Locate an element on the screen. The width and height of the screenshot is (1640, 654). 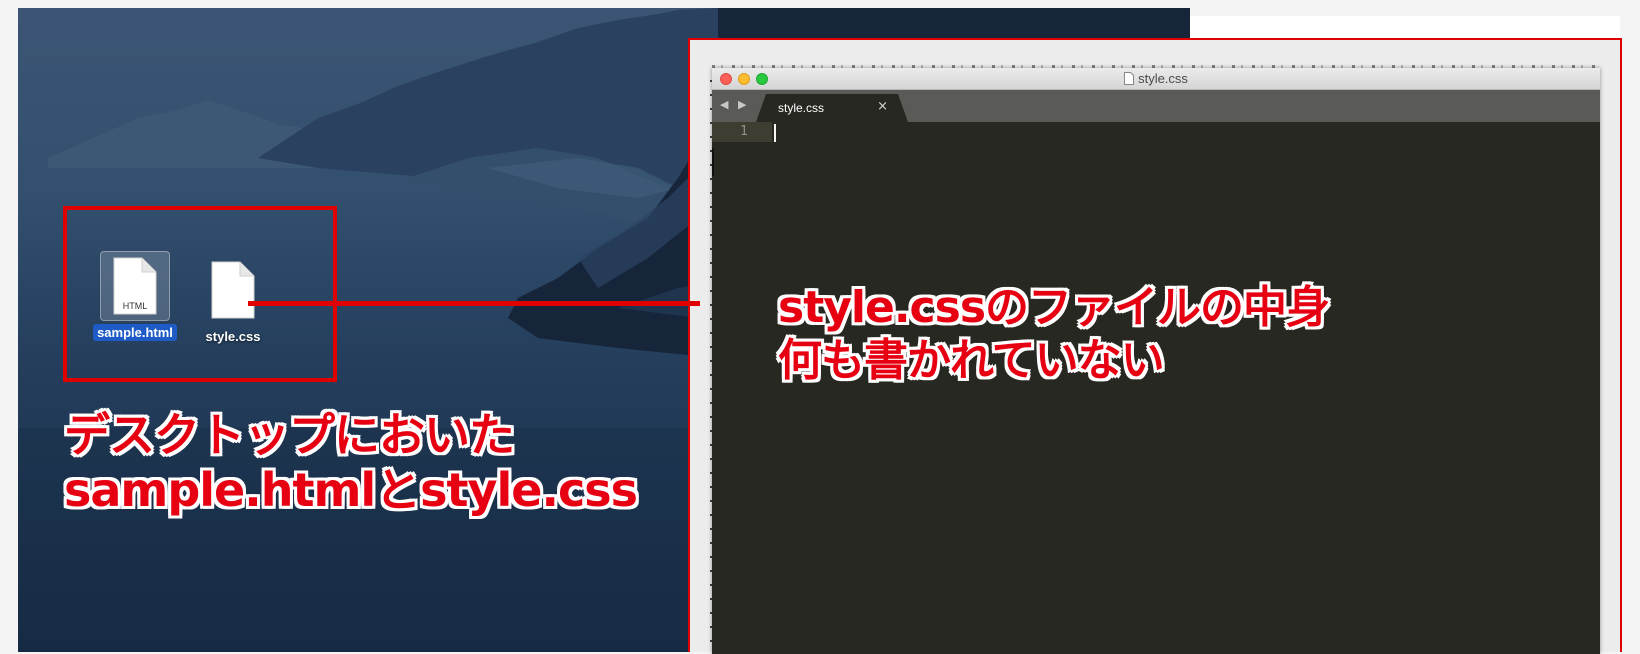
editor-annotation: style.cssのファイルの中身 何も書かれていない is located at coordinates (1054, 335).